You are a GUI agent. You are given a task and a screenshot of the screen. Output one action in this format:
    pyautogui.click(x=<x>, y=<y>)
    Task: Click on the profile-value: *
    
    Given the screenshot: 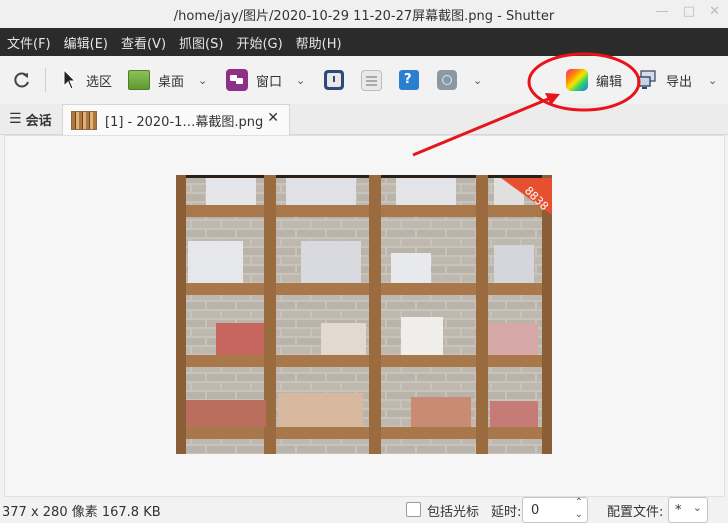 What is the action you would take?
    pyautogui.click(x=678, y=510)
    